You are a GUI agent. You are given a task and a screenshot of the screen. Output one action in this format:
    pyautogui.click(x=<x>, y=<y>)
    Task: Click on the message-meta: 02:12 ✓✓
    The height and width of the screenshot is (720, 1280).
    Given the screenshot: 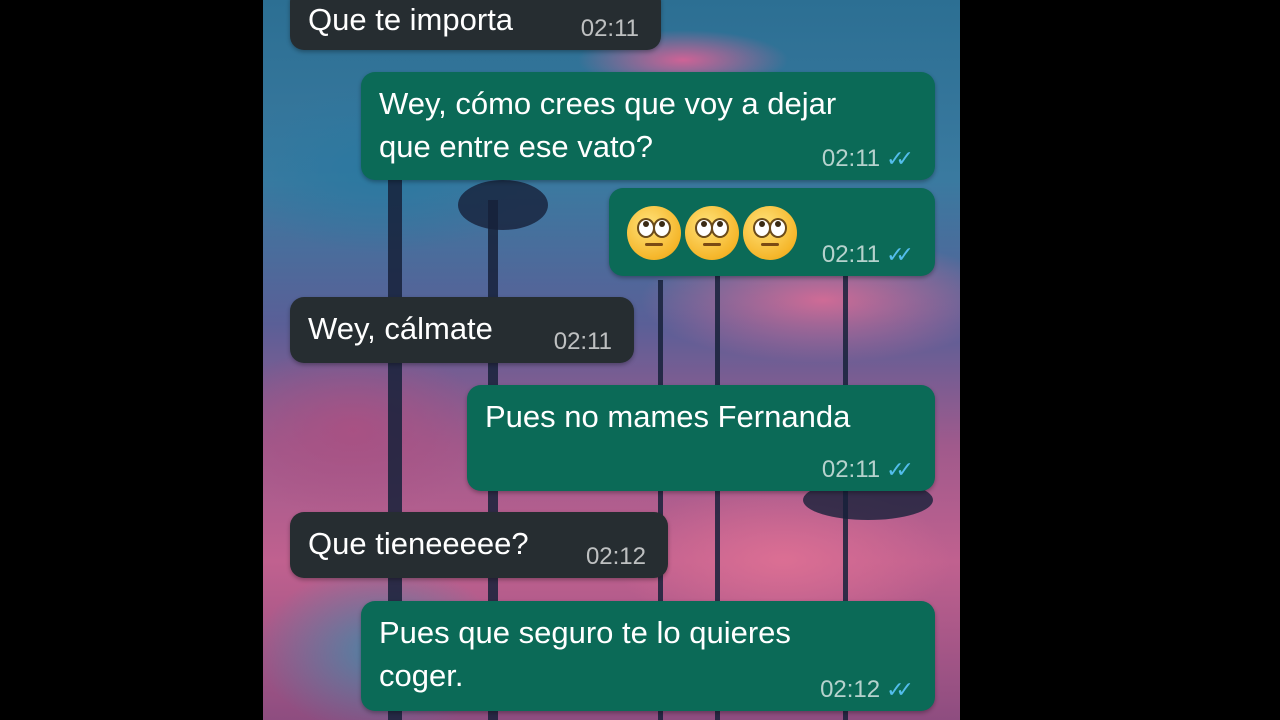 What is the action you would take?
    pyautogui.click(x=867, y=689)
    